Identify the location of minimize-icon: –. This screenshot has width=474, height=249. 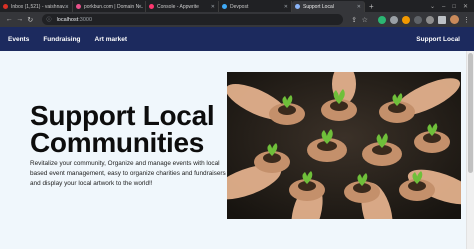
(443, 7).